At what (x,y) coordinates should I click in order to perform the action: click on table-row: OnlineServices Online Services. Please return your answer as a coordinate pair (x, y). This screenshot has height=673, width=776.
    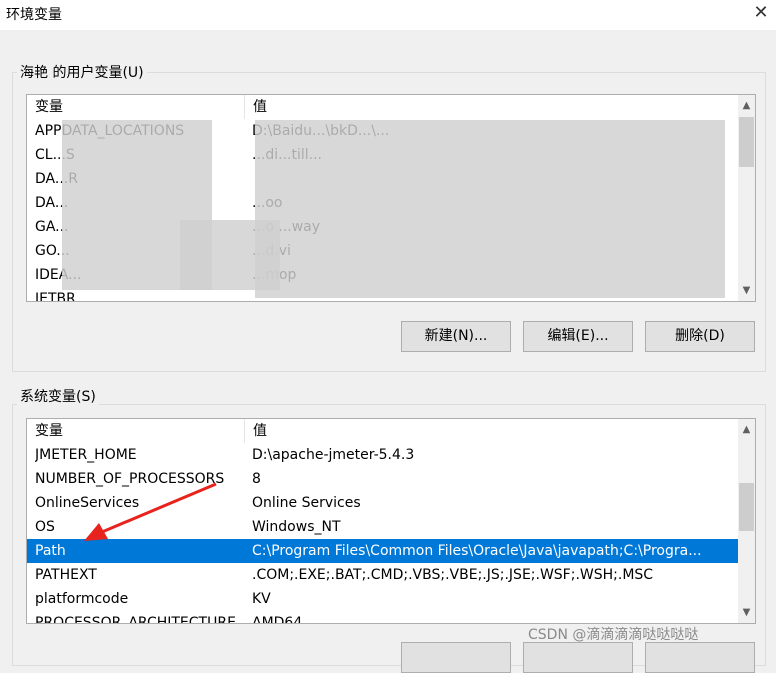
    Looking at the image, I should click on (382, 503).